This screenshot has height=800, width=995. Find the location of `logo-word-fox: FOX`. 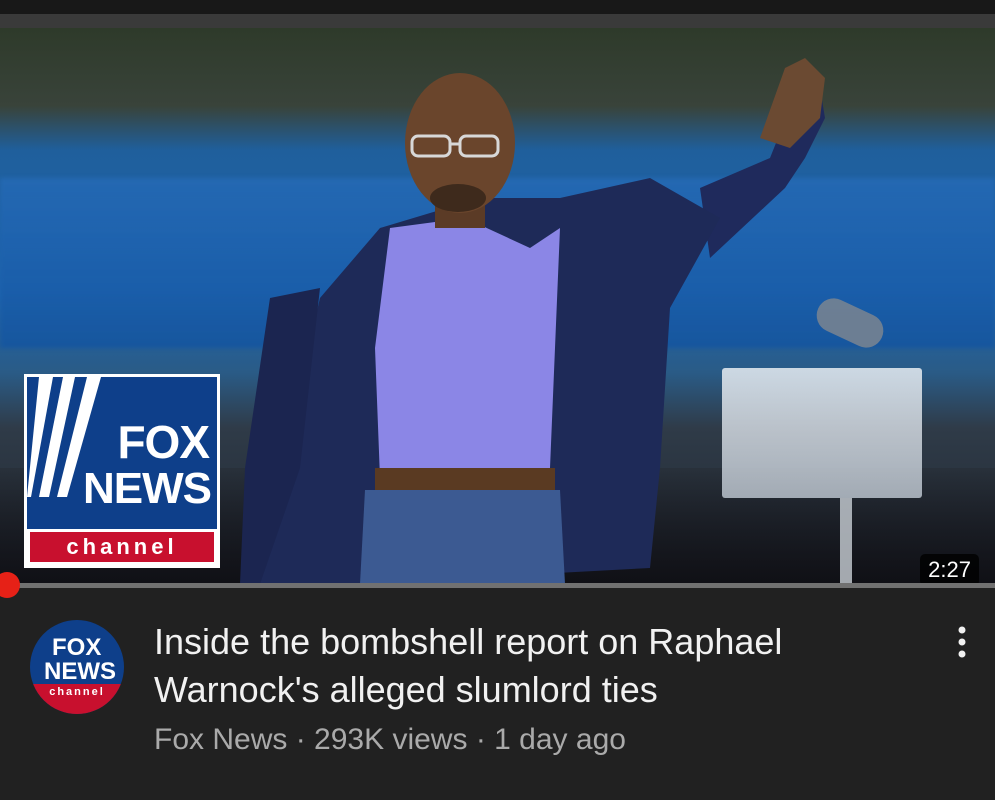

logo-word-fox: FOX is located at coordinates (163, 442).